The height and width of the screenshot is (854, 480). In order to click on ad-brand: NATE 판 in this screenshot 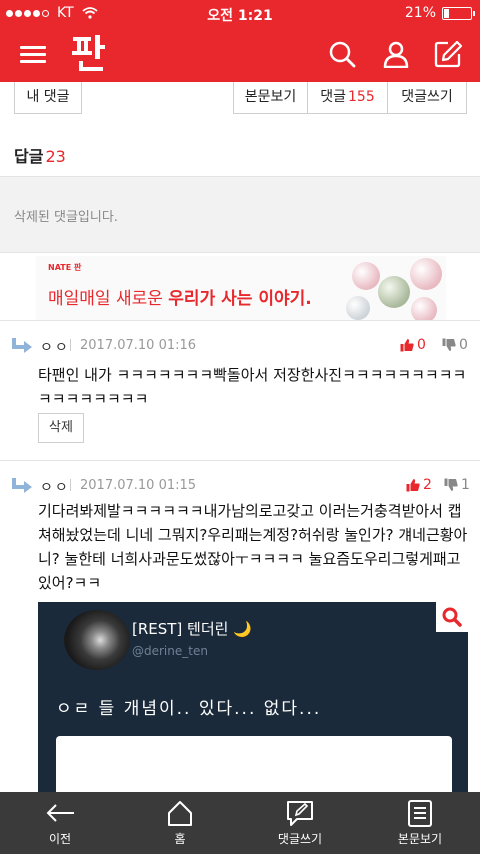, I will do `click(65, 267)`.